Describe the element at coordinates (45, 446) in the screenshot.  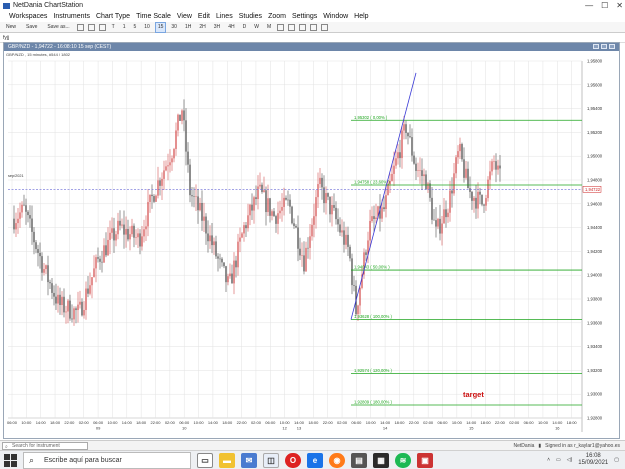
I see `instrument-search-input: ⌕ Search for instrument` at that location.